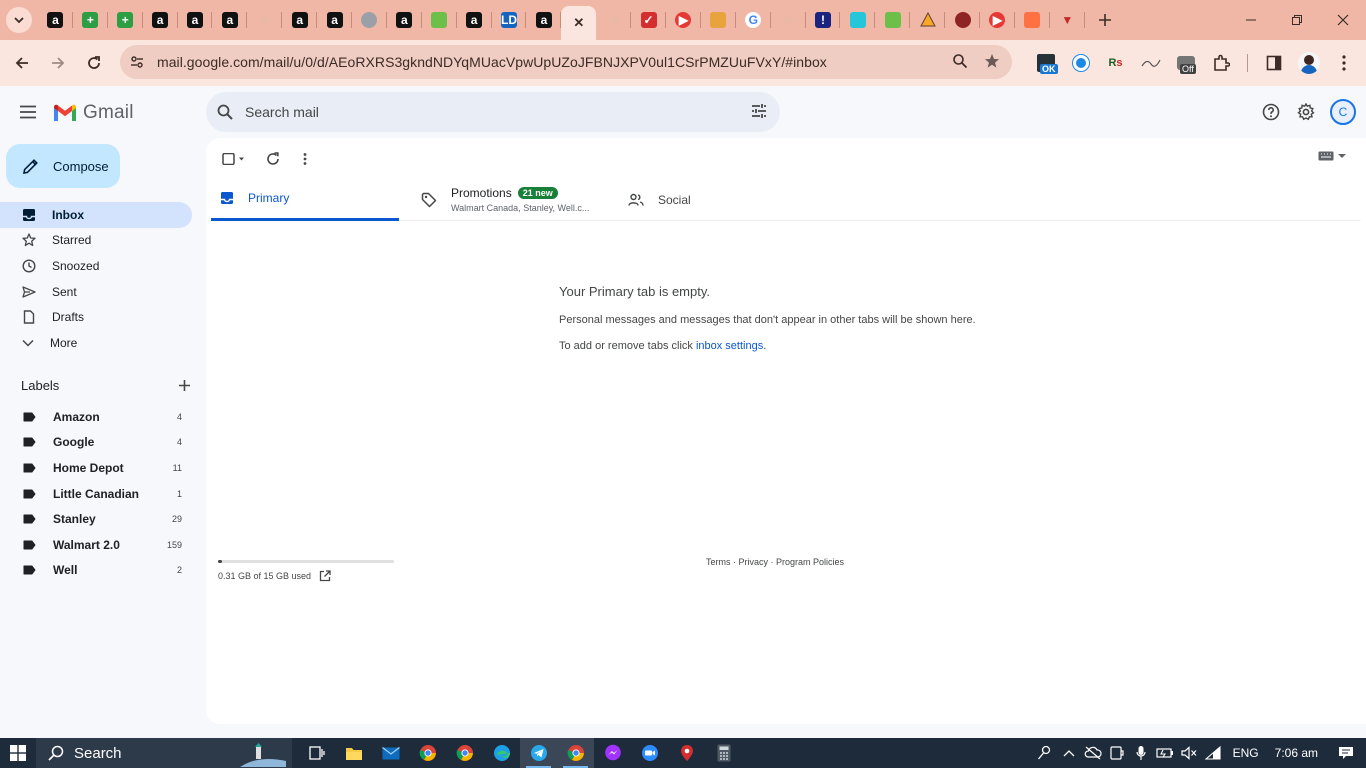 This screenshot has height=768, width=1366. I want to click on browser-tab: +, so click(125, 20).